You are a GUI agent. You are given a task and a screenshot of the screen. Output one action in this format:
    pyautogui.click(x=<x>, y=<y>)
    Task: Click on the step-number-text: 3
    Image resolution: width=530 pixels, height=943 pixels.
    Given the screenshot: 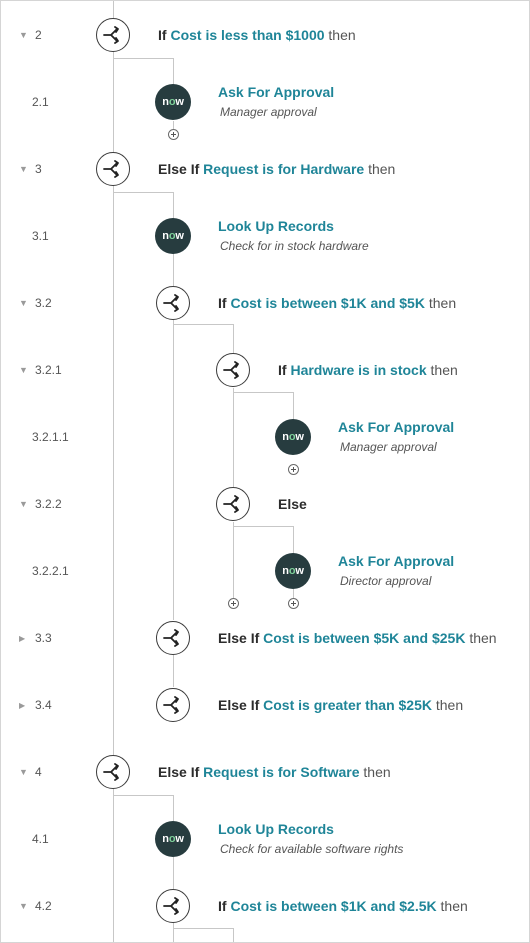 What is the action you would take?
    pyautogui.click(x=38, y=169)
    